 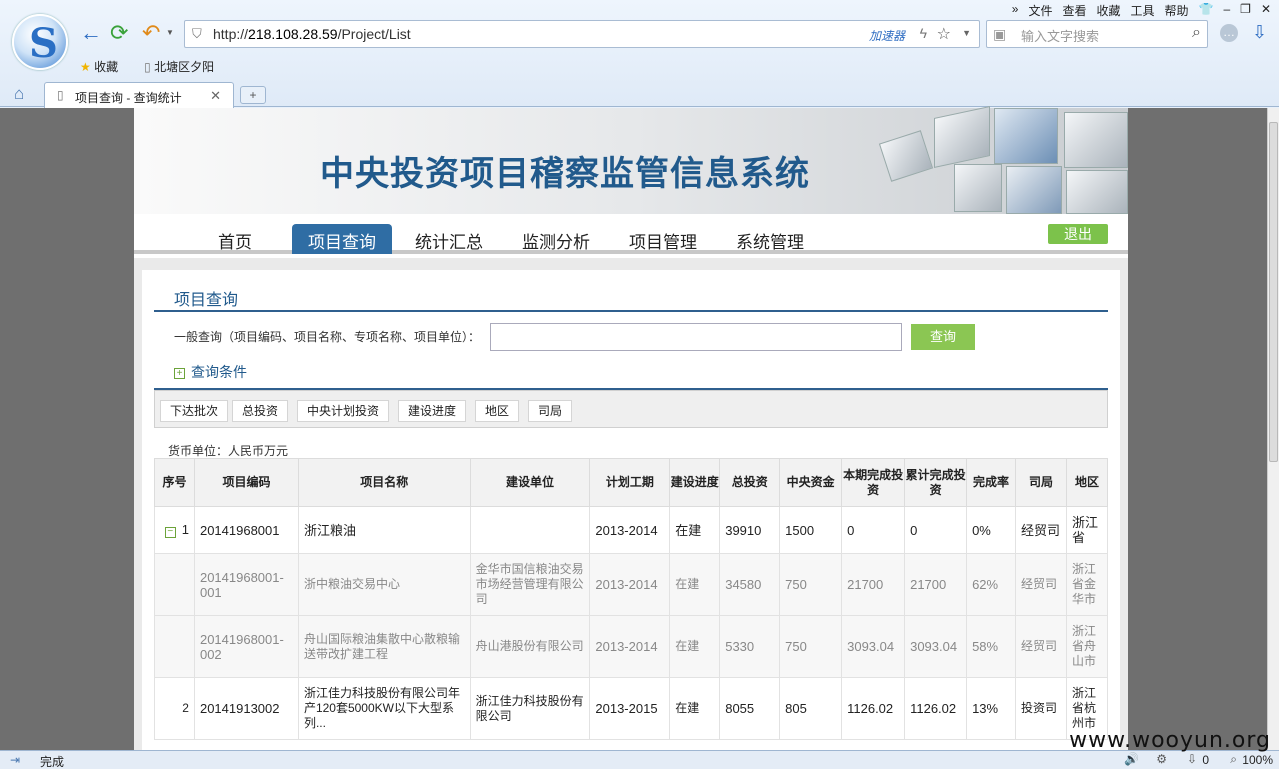 I want to click on plugin-icon: ⚙, so click(x=1161, y=759).